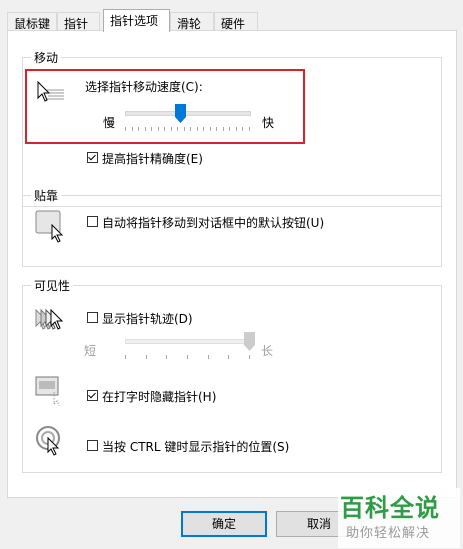 The height and width of the screenshot is (549, 463). Describe the element at coordinates (32, 21) in the screenshot. I see `tab-mouse-buttons: 鼠标键` at that location.